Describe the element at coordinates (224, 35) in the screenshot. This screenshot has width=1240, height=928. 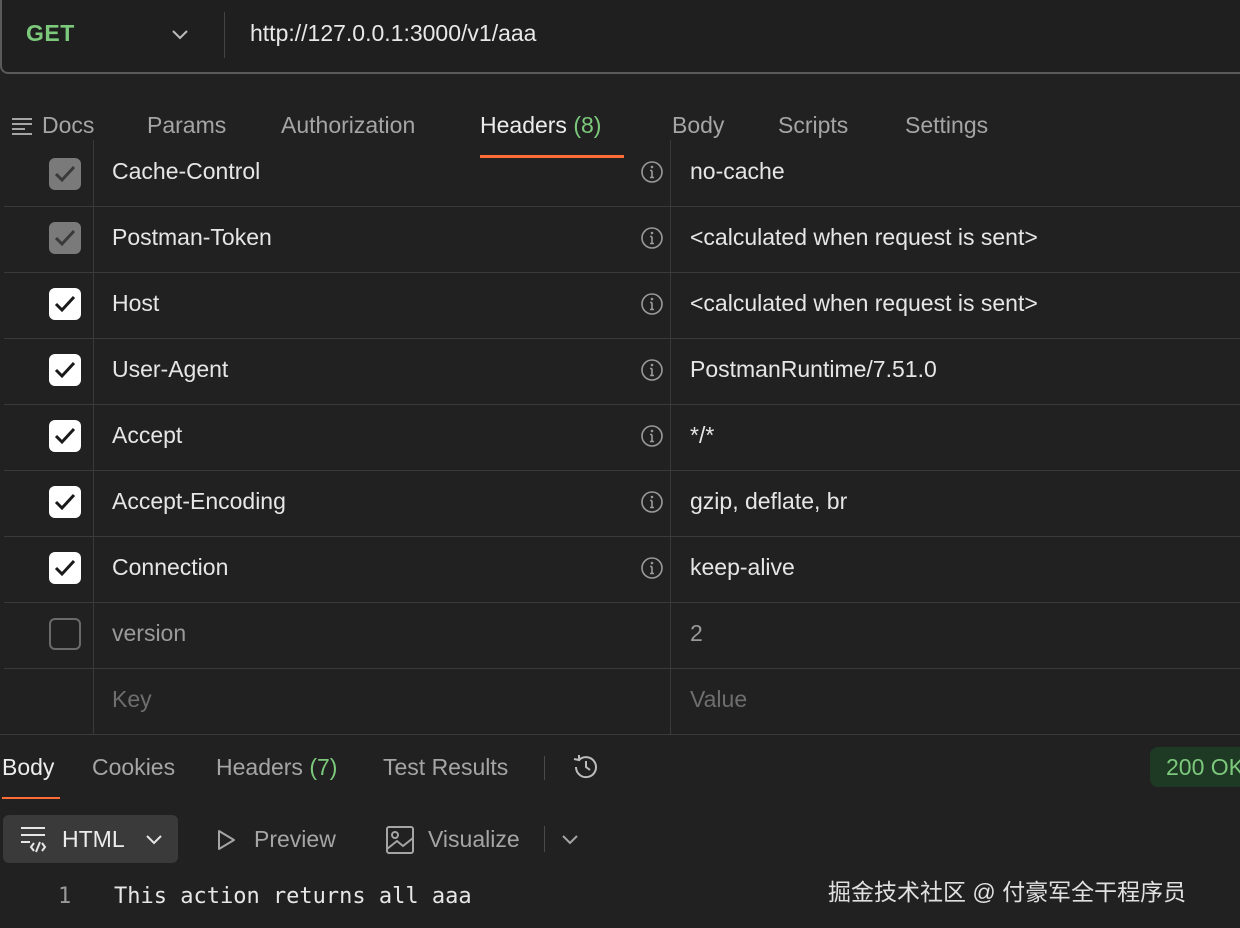
I see `url-divider` at that location.